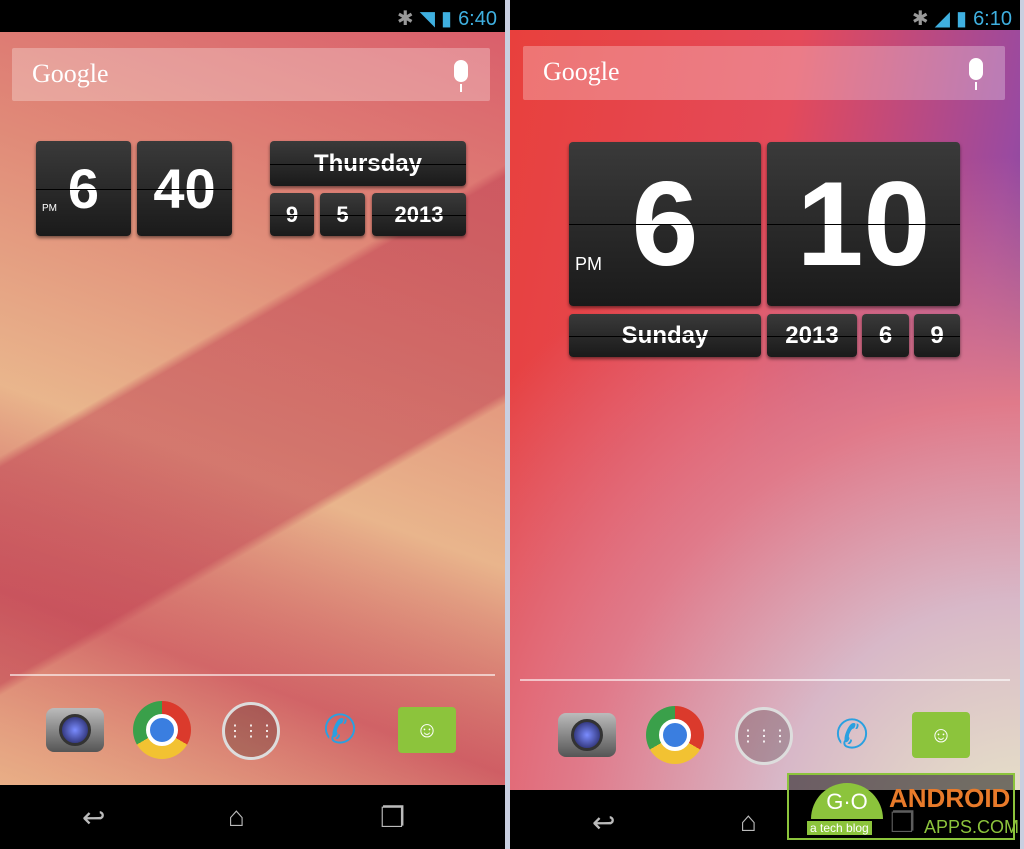  I want to click on clock-minute: 10, so click(863, 224).